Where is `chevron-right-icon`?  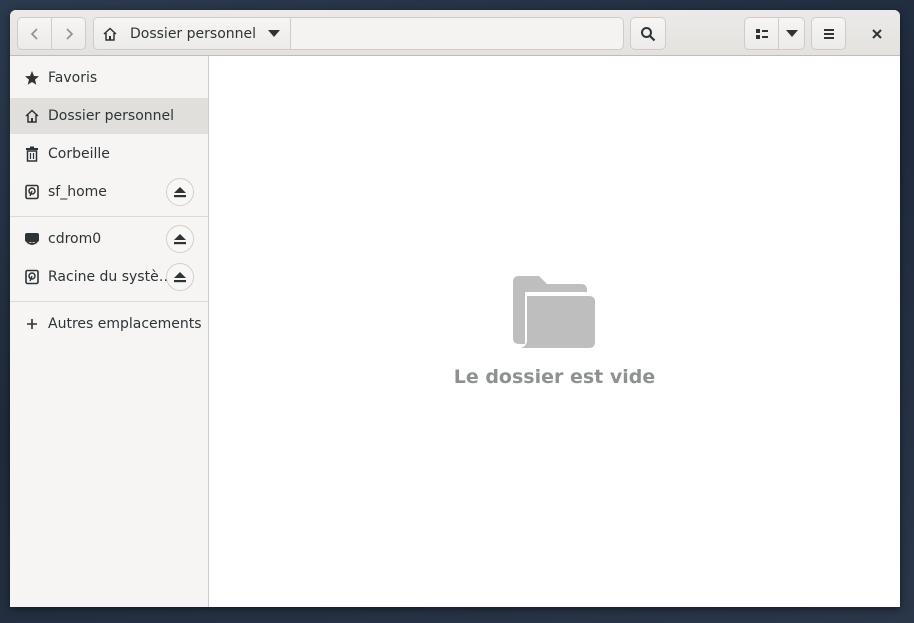
chevron-right-icon is located at coordinates (69, 34).